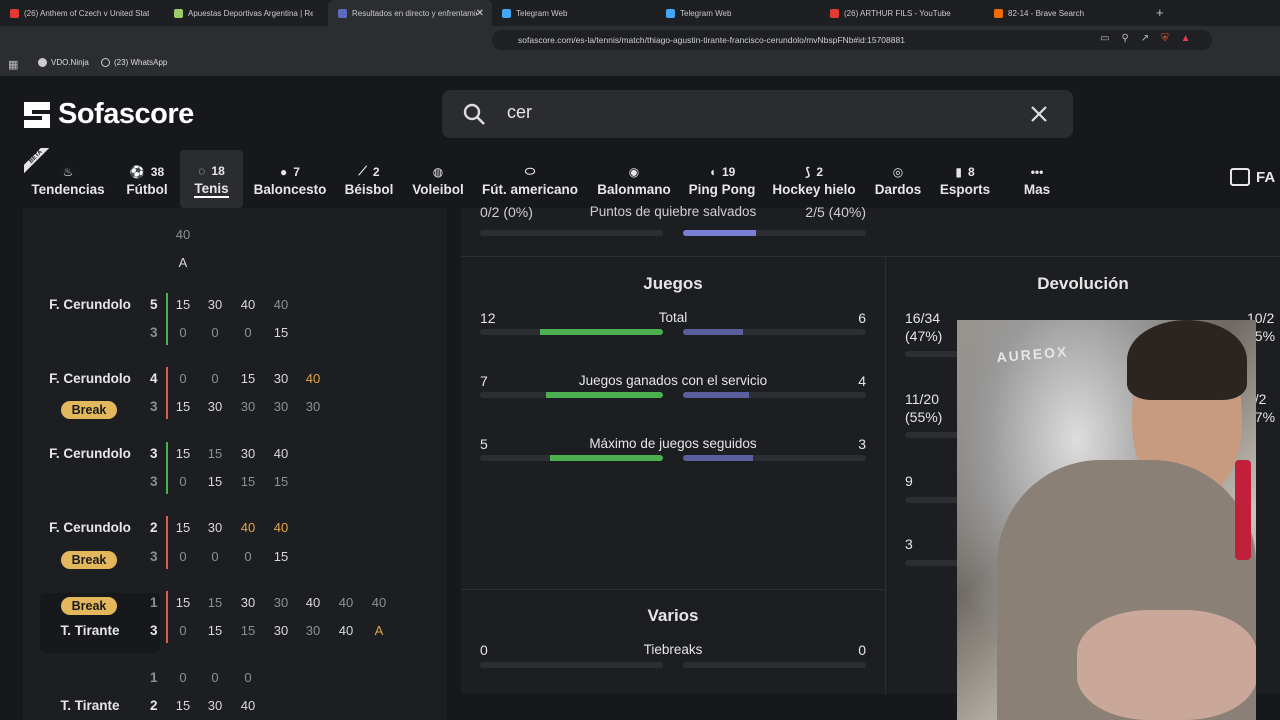 This screenshot has height=720, width=1280. What do you see at coordinates (1145, 38) in the screenshot?
I see `share-icon: ↗` at bounding box center [1145, 38].